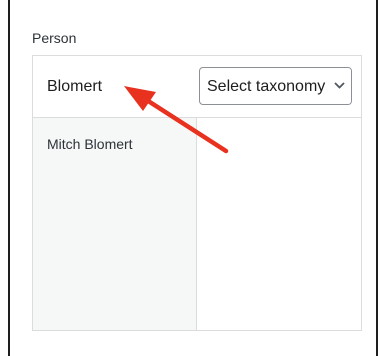  I want to click on taxonomy-select: Select taxonomy, so click(275, 86).